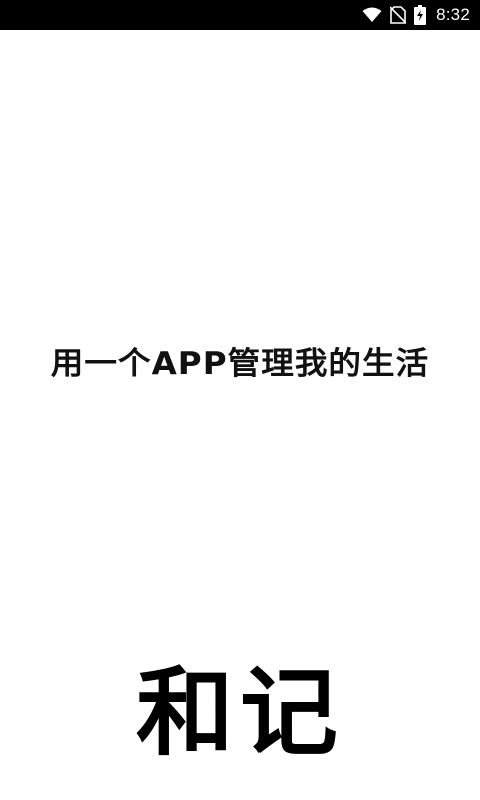  What do you see at coordinates (240, 15) in the screenshot?
I see `status-bar: 8:32` at bounding box center [240, 15].